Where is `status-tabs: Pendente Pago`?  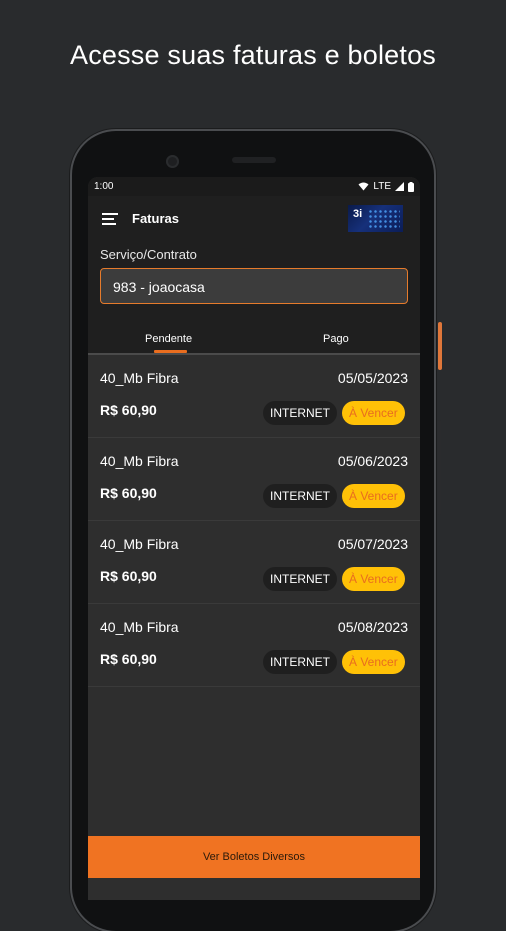
status-tabs: Pendente Pago is located at coordinates (254, 339).